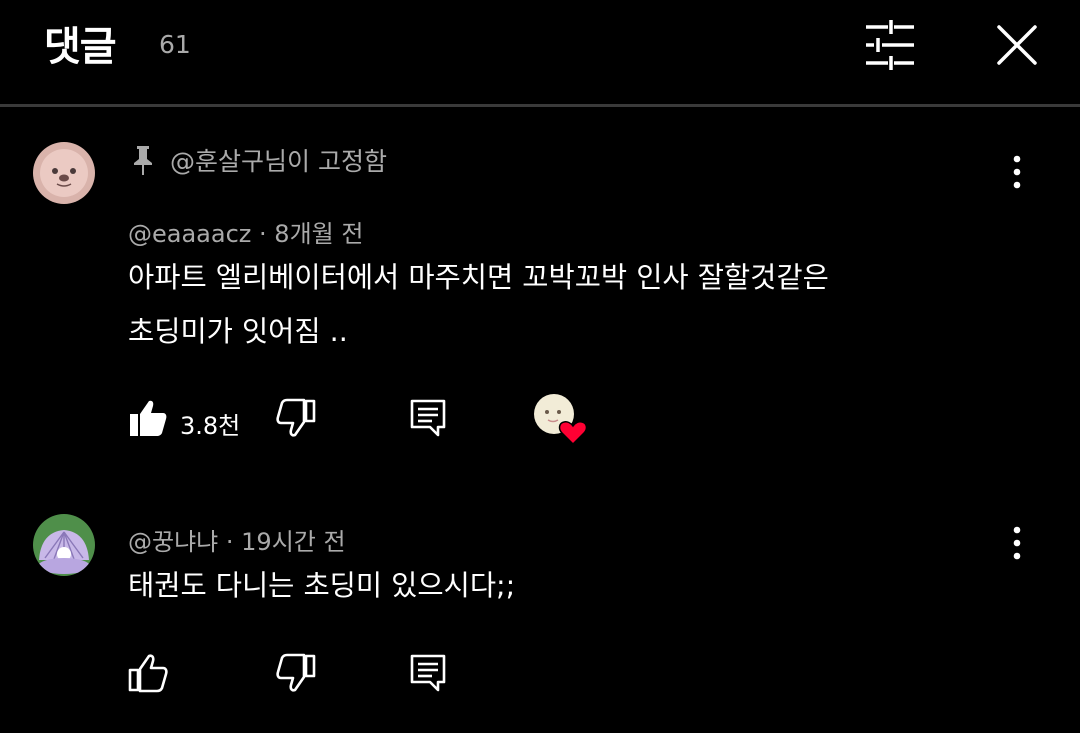 The width and height of the screenshot is (1080, 733). I want to click on comment-meta: @eaaaacz · 8개월 전, so click(245, 231).